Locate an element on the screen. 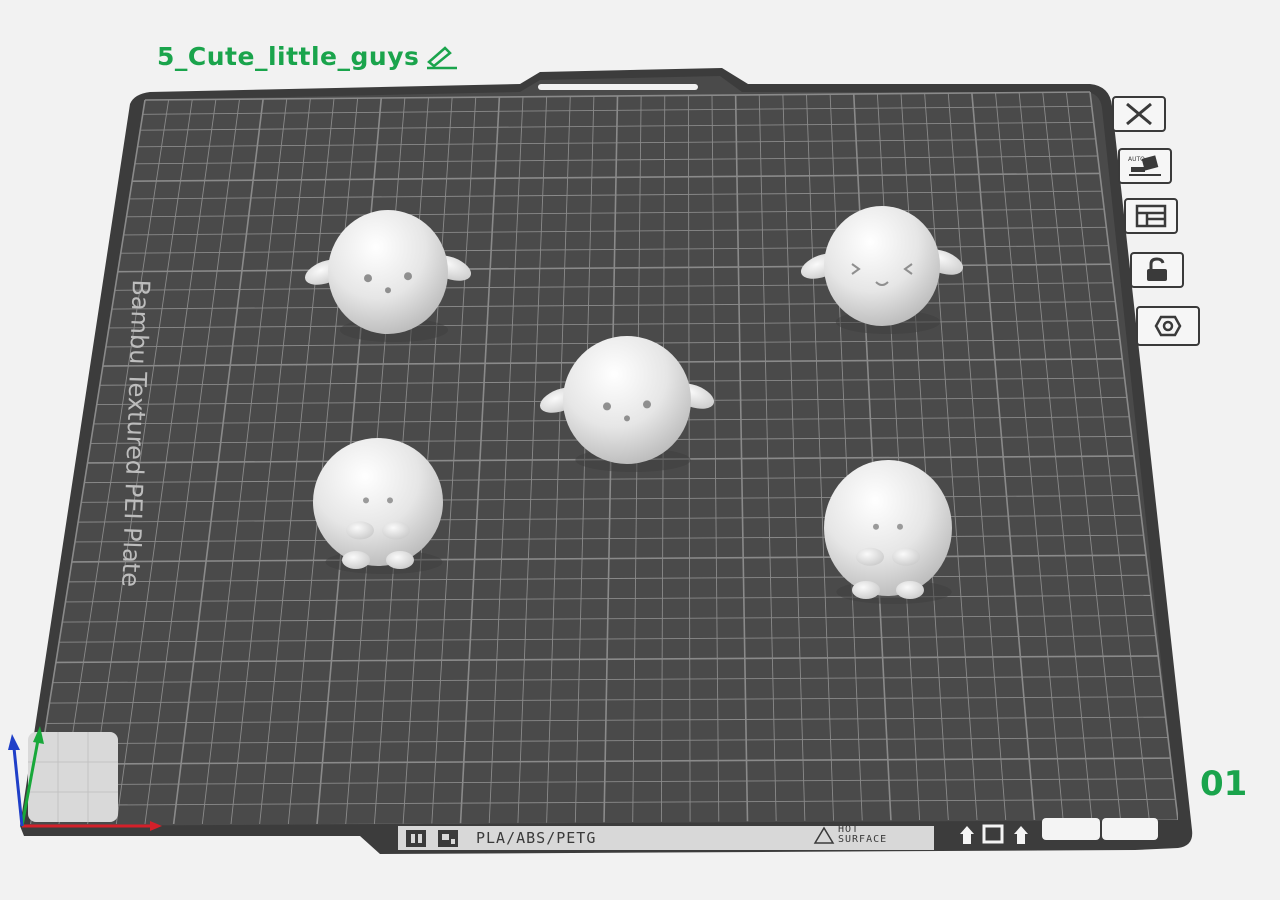 The height and width of the screenshot is (900, 1280). plate-handle-slot is located at coordinates (618, 87).